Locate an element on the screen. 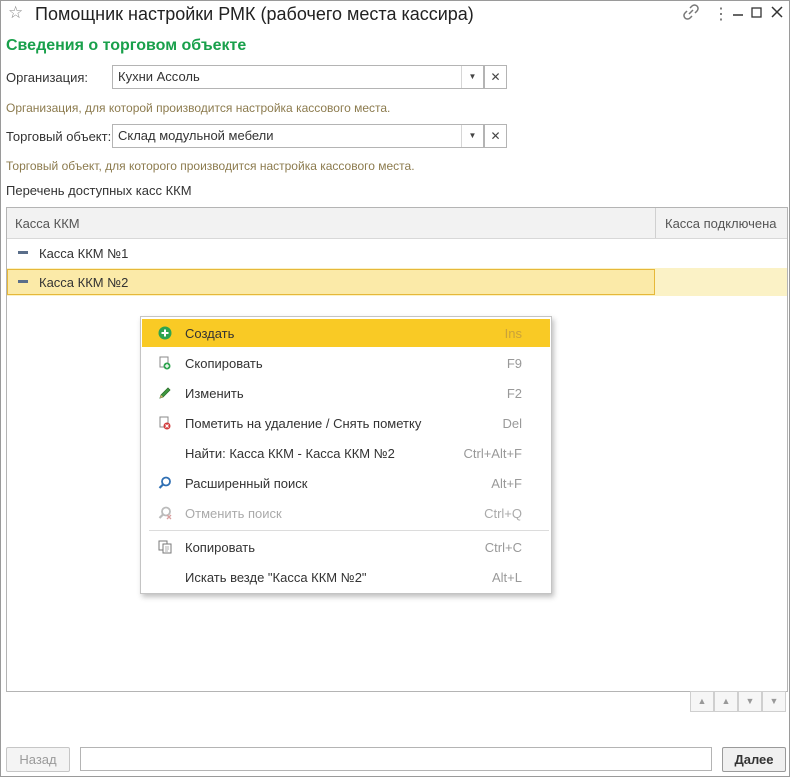  table-row-selected: Касса ККМ №2 is located at coordinates (397, 282).